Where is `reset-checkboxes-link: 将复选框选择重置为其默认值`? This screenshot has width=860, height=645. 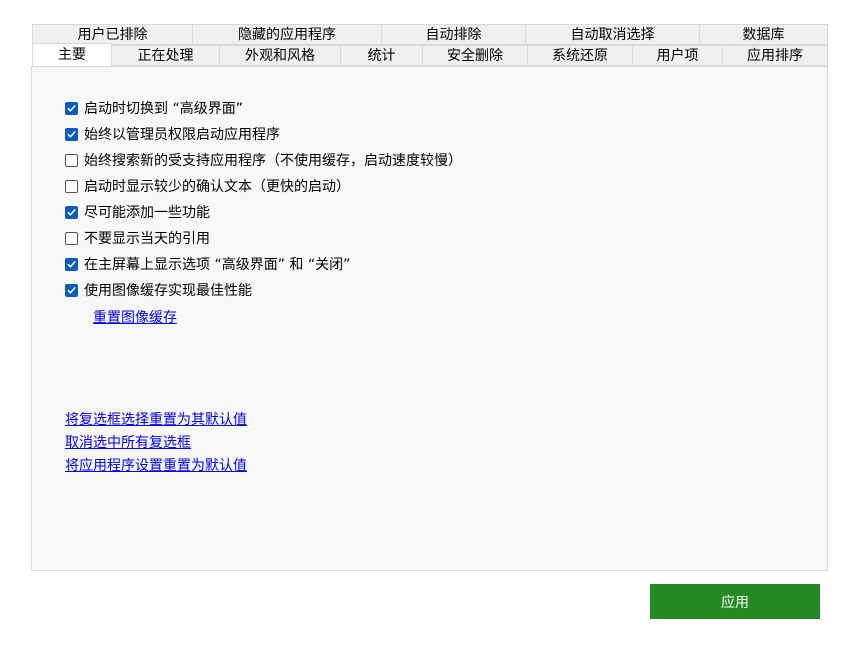
reset-checkboxes-link: 将复选框选择重置为其默认值 is located at coordinates (156, 420).